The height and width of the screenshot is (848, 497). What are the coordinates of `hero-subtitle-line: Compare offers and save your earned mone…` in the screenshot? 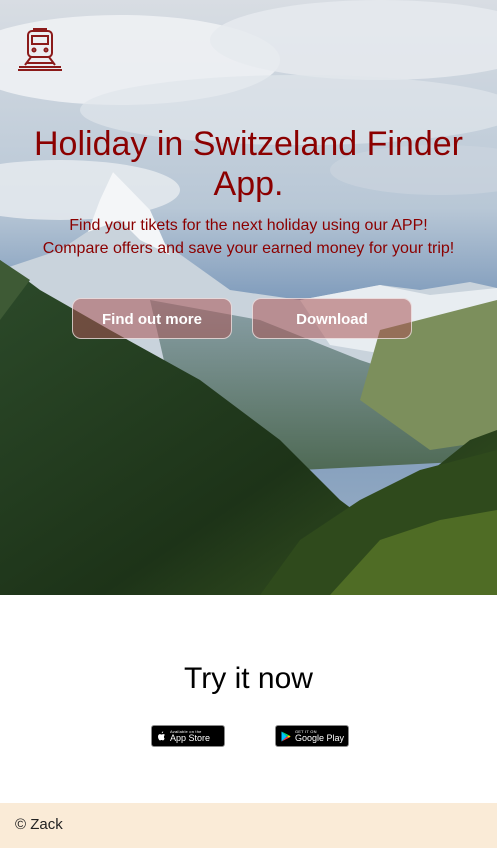 It's located at (248, 248).